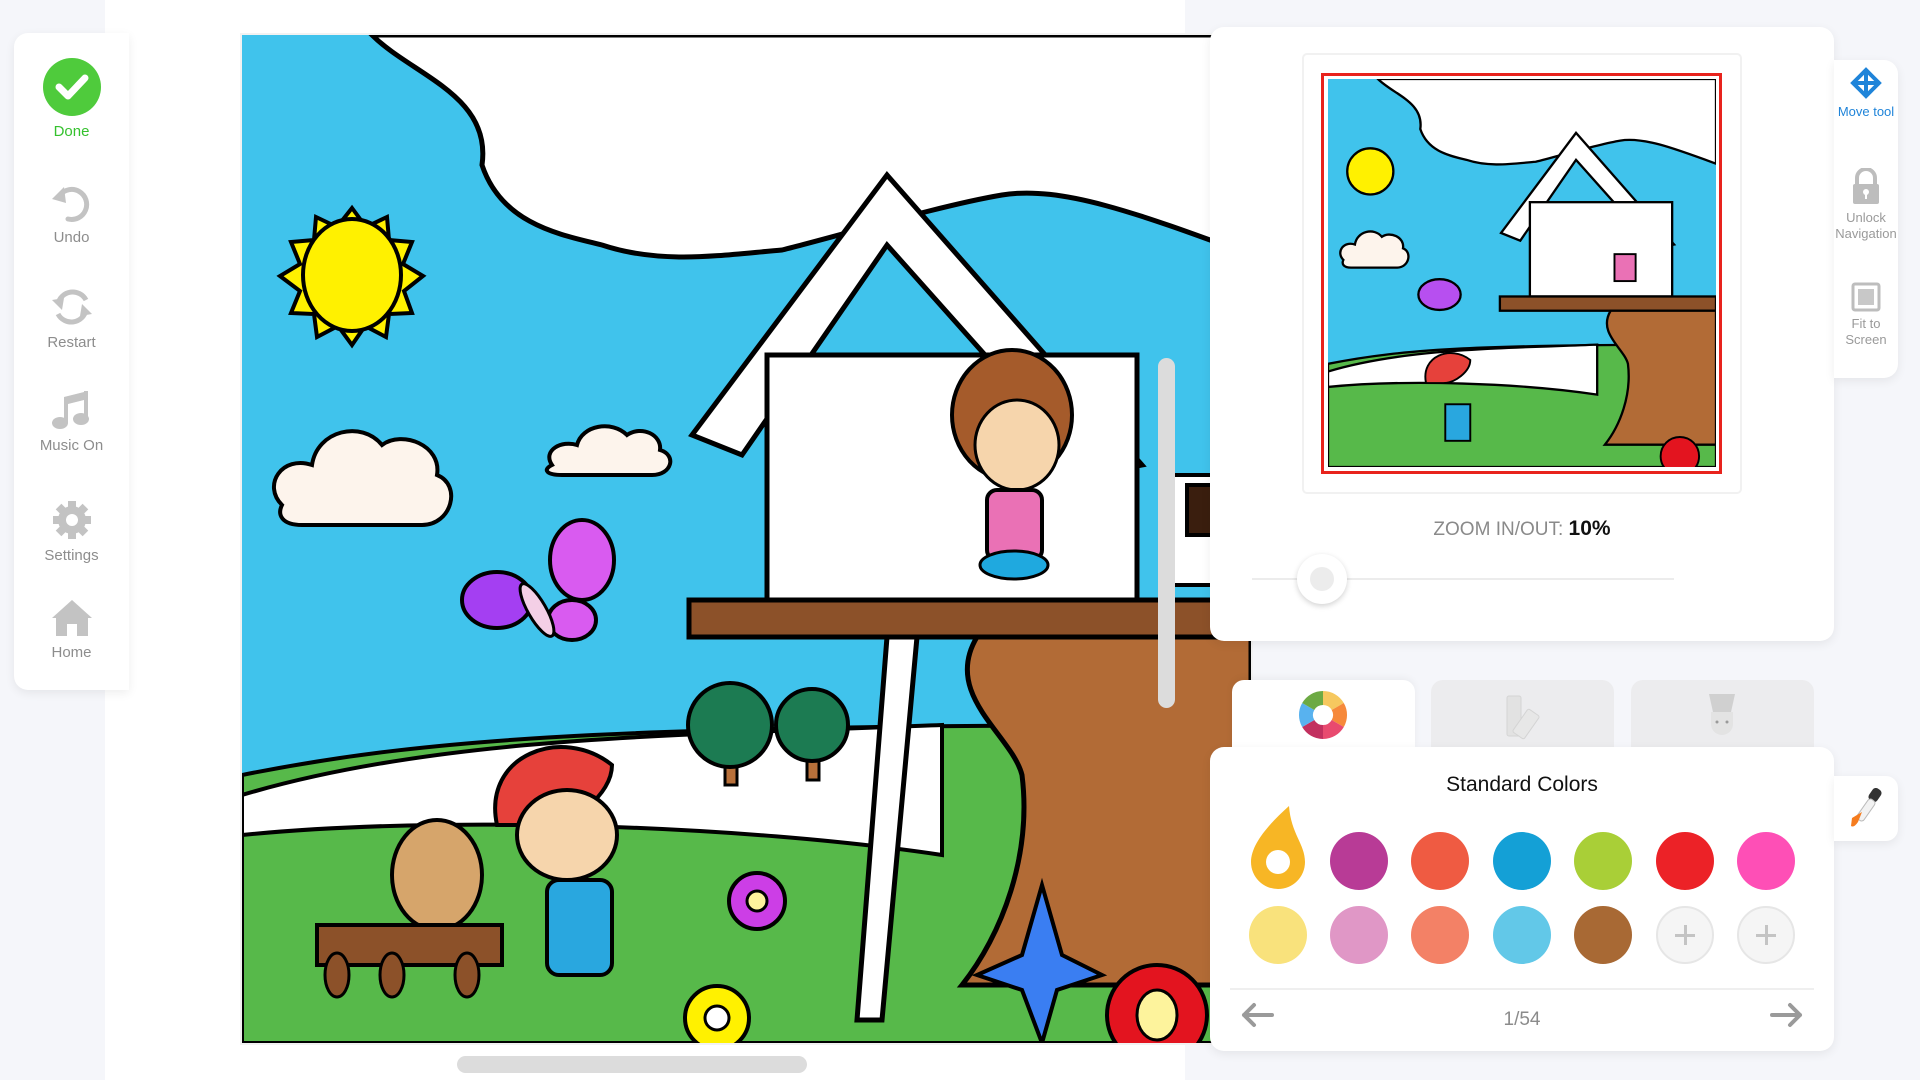 This screenshot has width=1920, height=1080. I want to click on eyedropper-icon, so click(1866, 807).